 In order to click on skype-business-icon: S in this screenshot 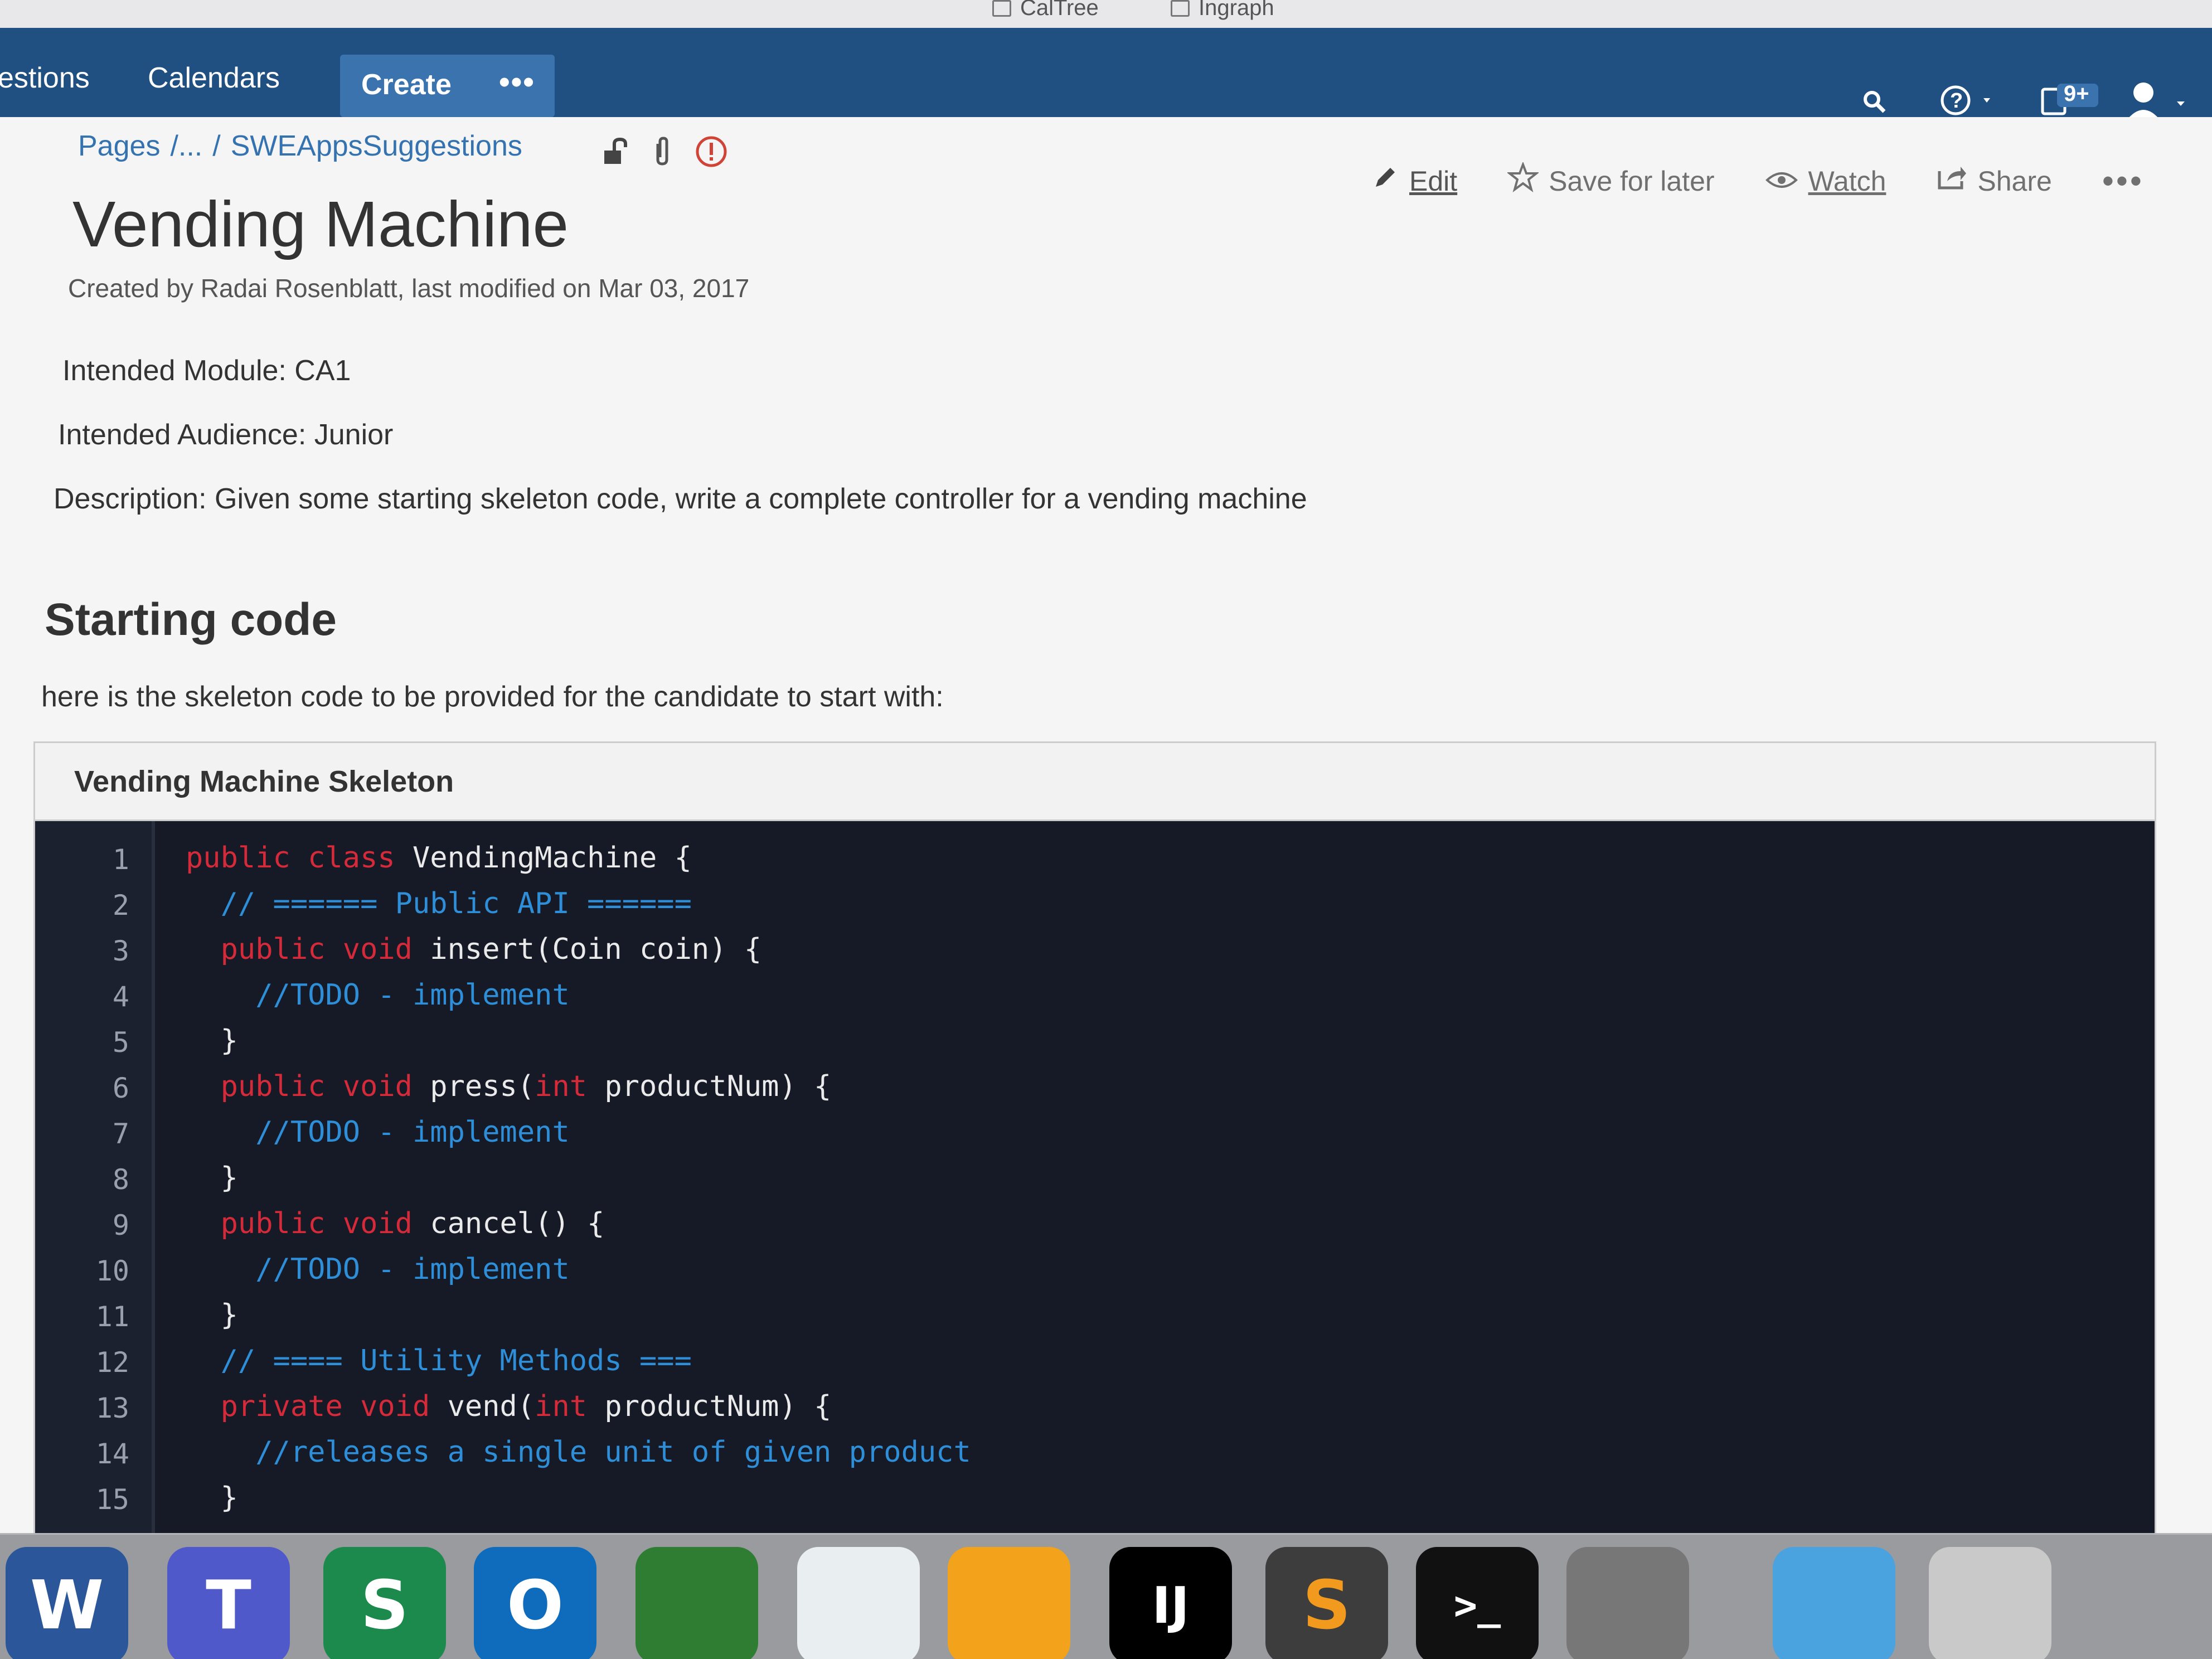, I will do `click(385, 1603)`.